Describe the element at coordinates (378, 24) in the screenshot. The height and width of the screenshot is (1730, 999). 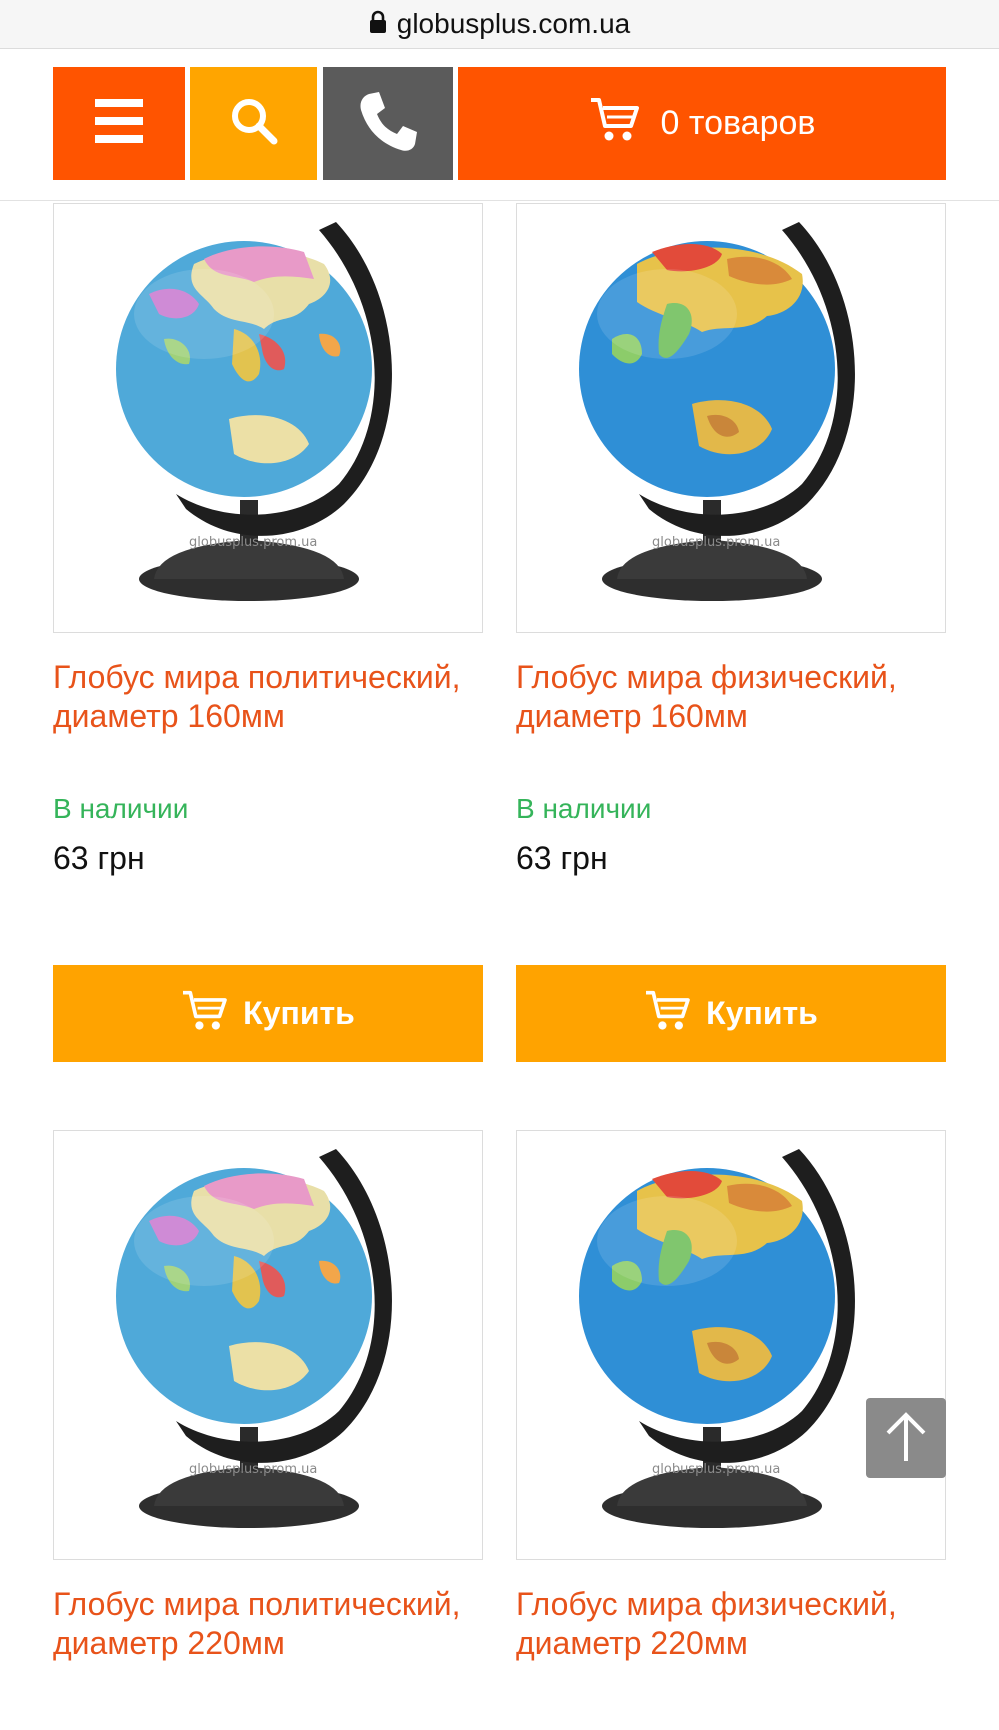
I see `lock-icon` at that location.